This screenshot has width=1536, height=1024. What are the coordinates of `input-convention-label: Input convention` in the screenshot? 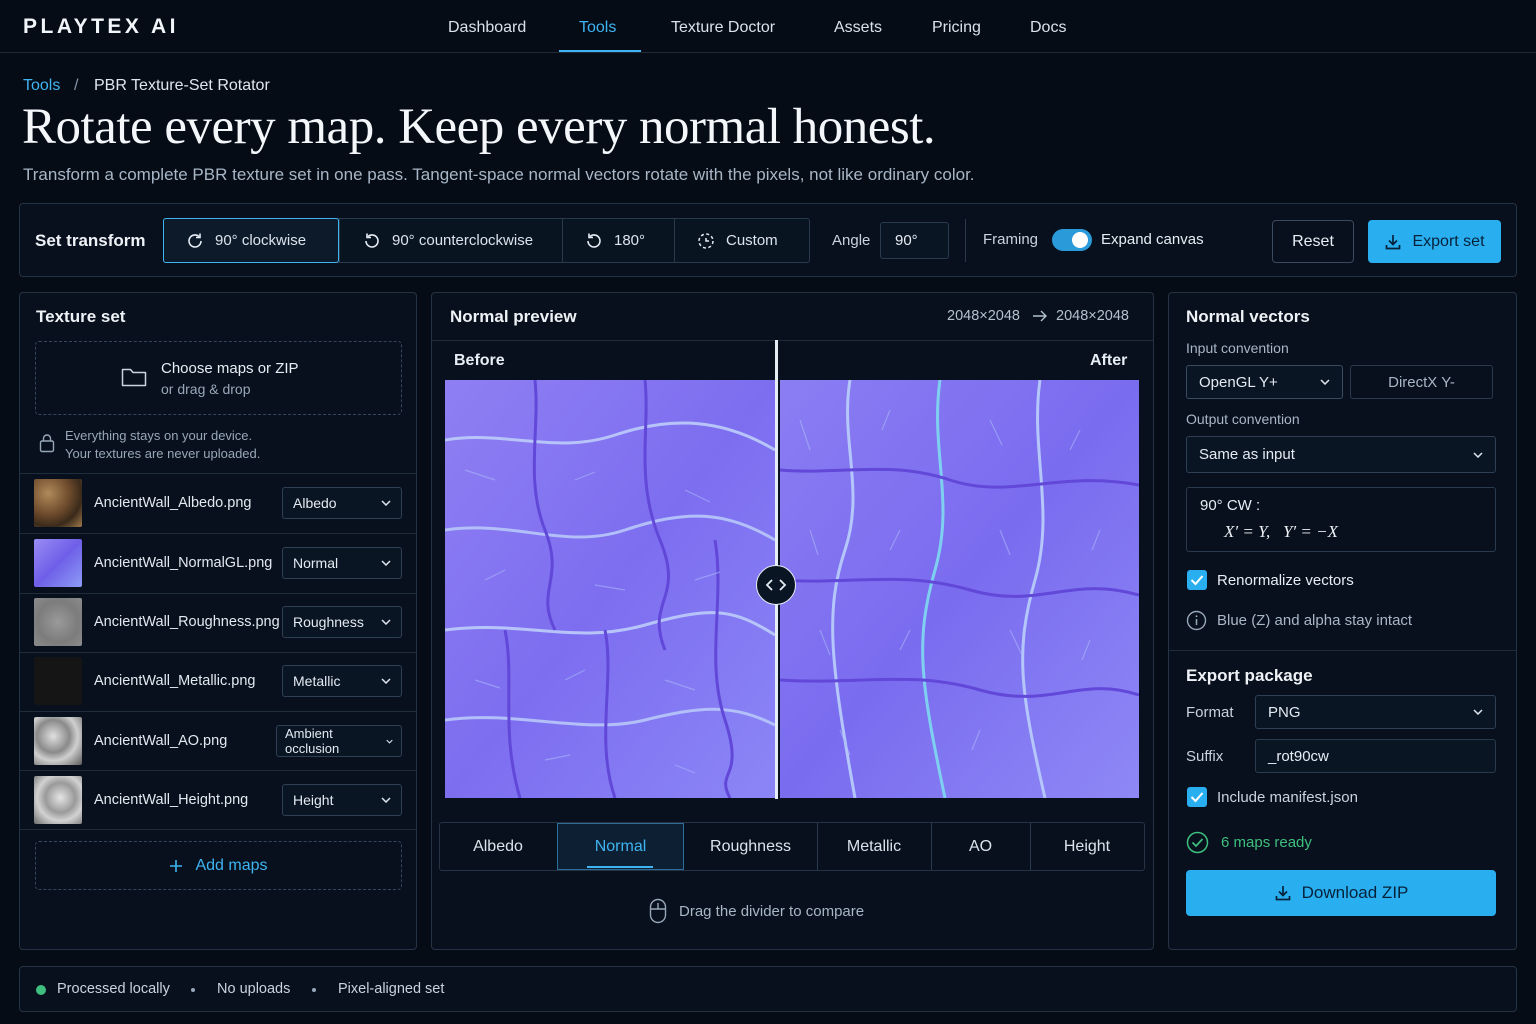 It's located at (1237, 348).